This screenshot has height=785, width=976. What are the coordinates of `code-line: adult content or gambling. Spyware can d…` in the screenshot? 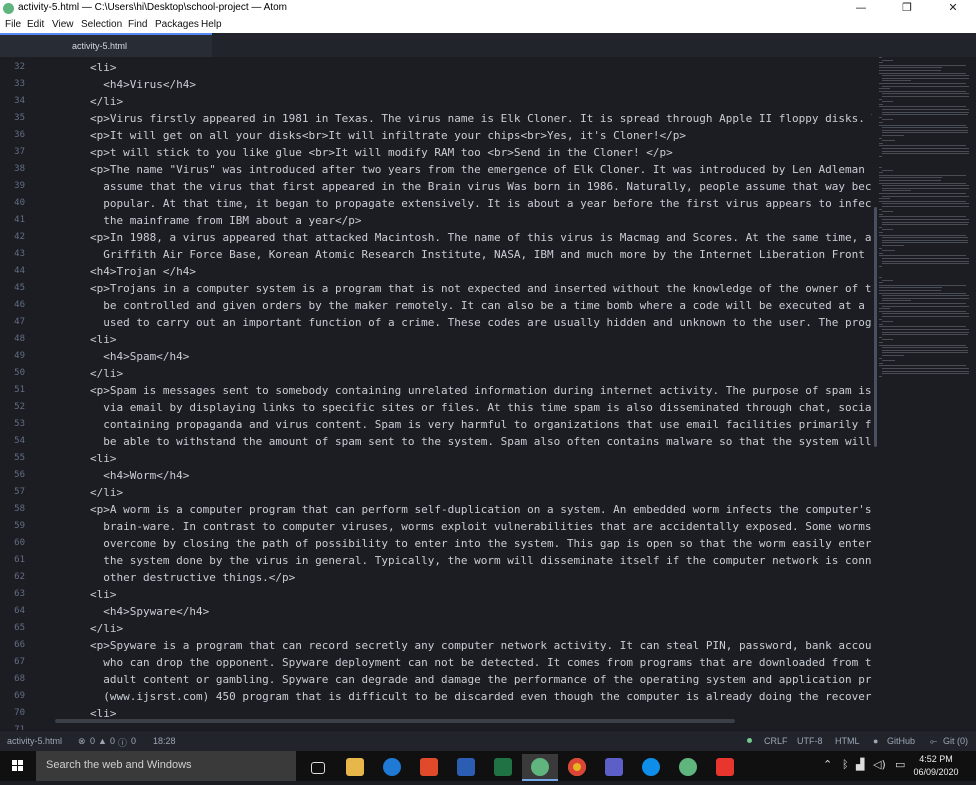 It's located at (481, 679).